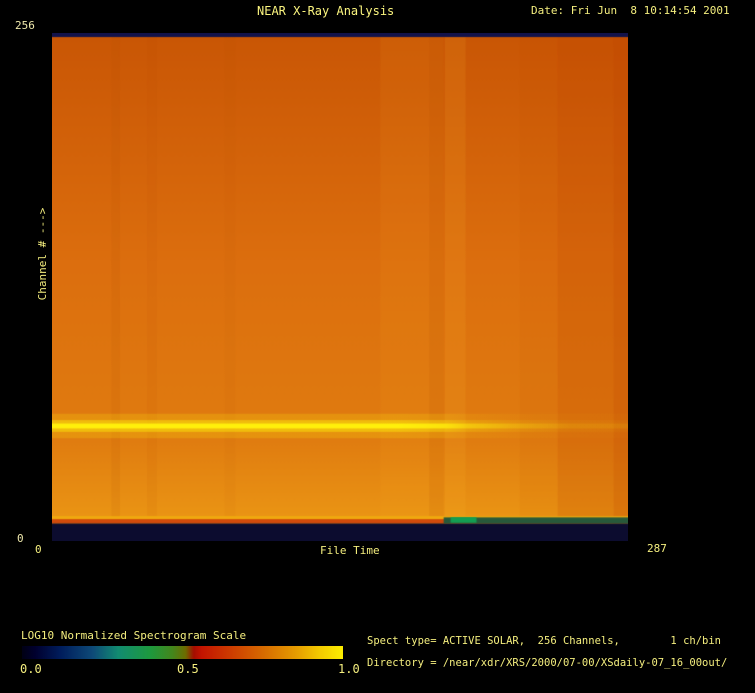 The height and width of the screenshot is (693, 755). Describe the element at coordinates (326, 11) in the screenshot. I see `page-title: NEAR X-Ray Analysis` at that location.